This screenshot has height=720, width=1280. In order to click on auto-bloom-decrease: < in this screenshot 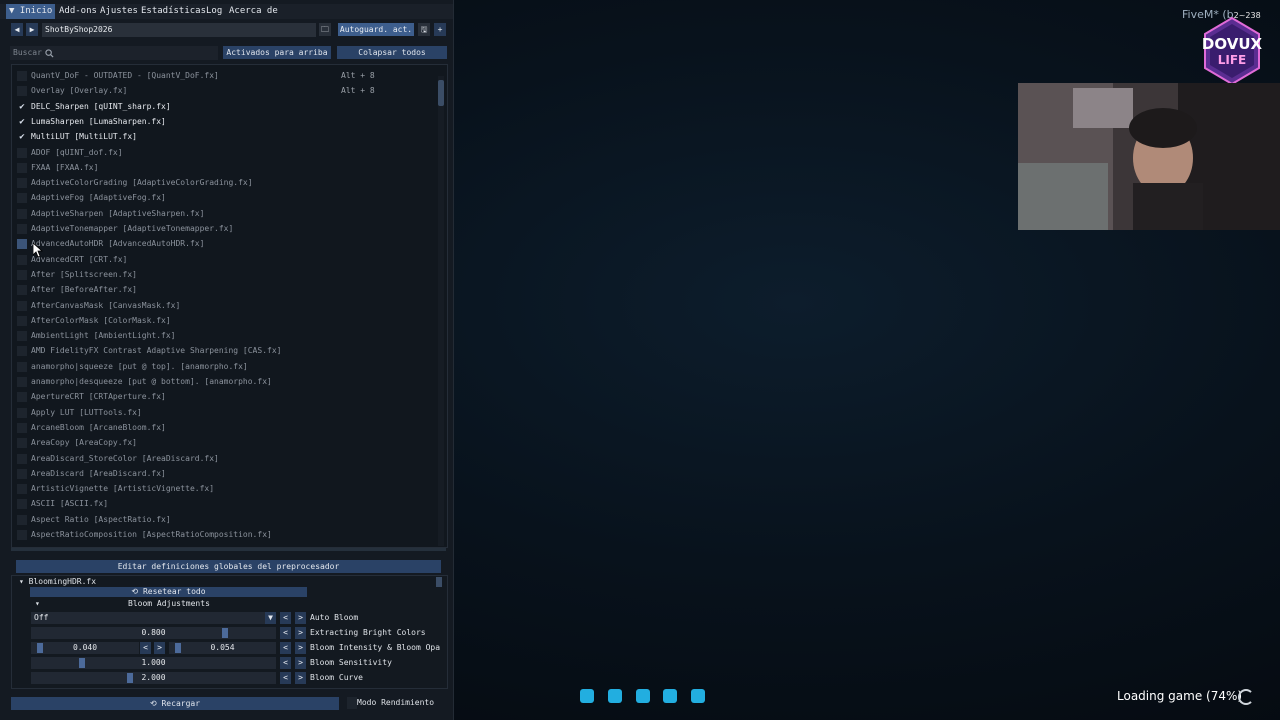, I will do `click(285, 618)`.